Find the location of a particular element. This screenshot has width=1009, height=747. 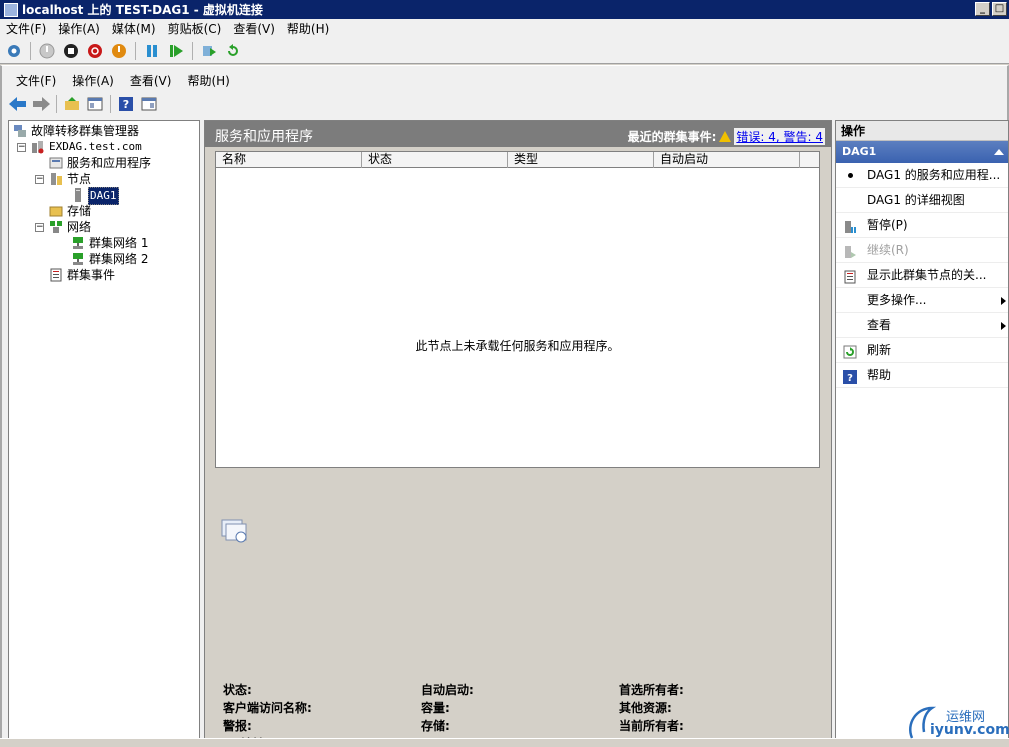

up-folder-icon is located at coordinates (72, 104).